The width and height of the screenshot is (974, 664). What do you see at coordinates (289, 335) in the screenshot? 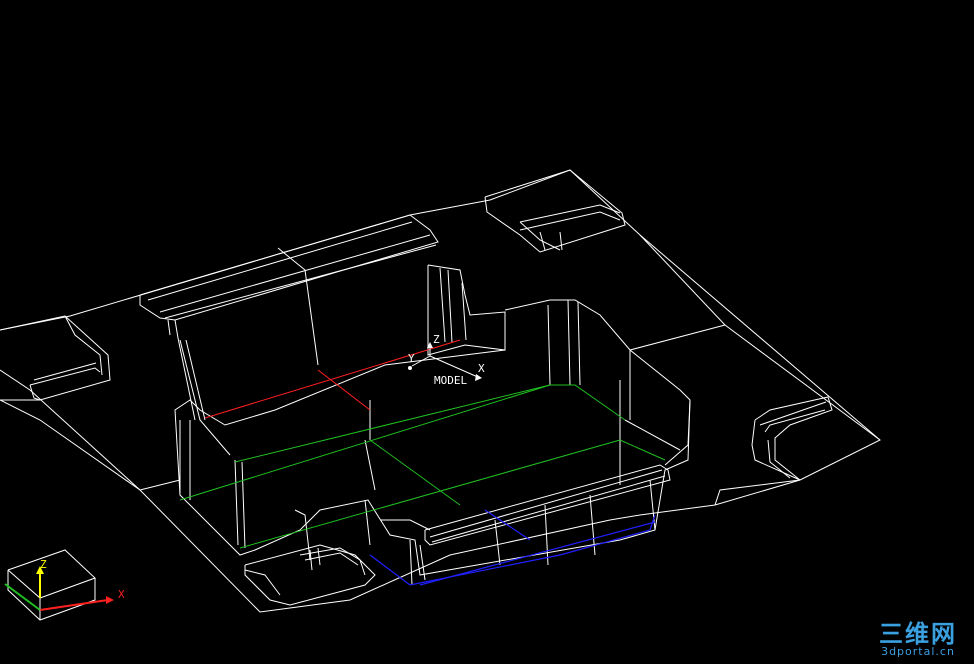
I see `back-wall-wireframe` at bounding box center [289, 335].